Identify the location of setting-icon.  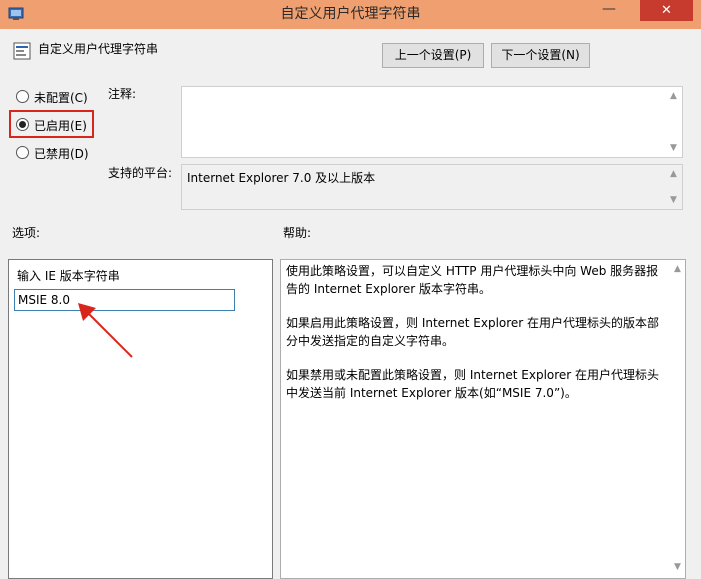
(22, 51).